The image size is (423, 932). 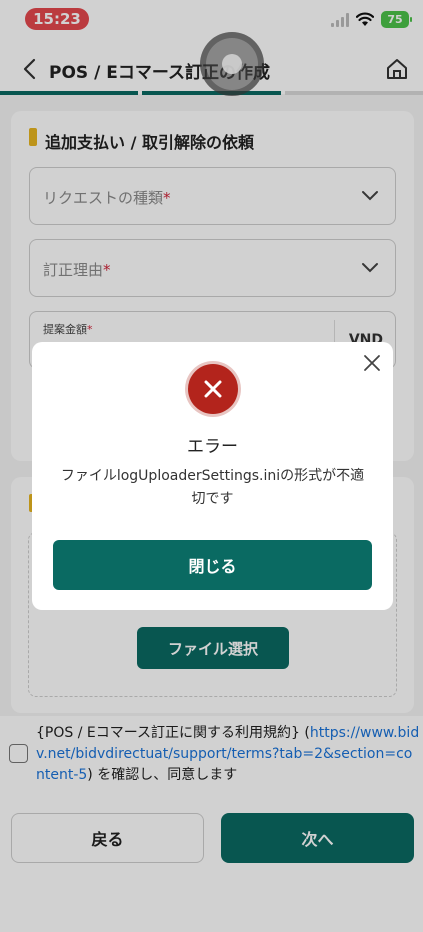 I want to click on close-icon, so click(x=372, y=363).